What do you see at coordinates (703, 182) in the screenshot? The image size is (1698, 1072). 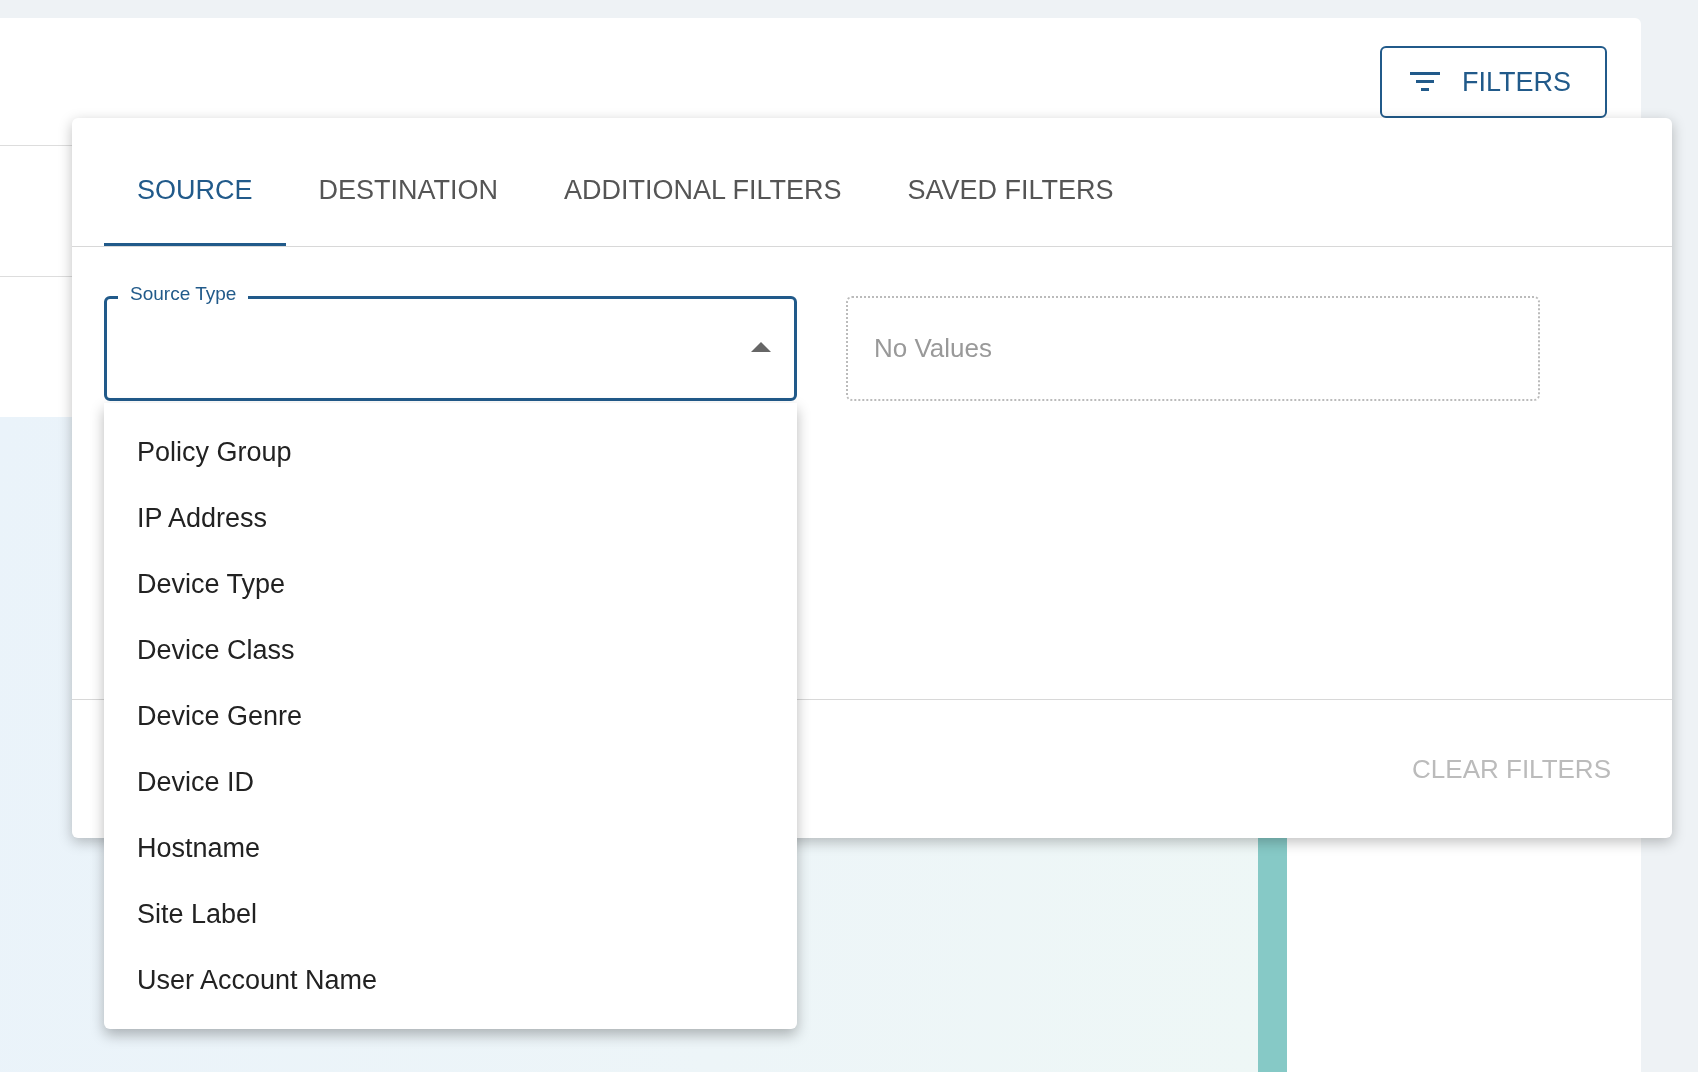 I see `tab: ADDITIONAL FILTERS` at bounding box center [703, 182].